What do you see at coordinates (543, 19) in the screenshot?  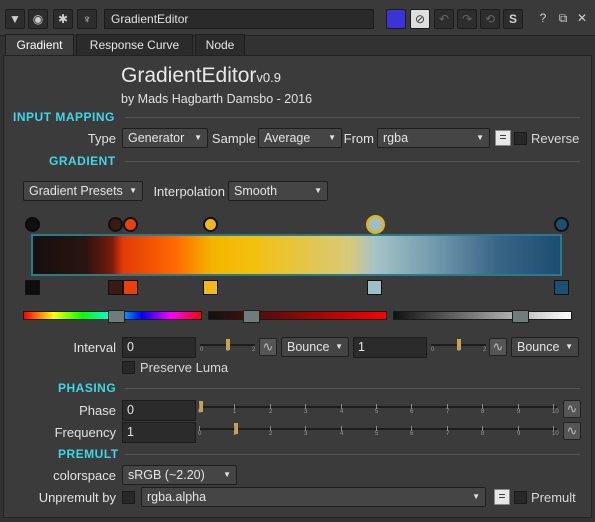 I see `help-icon: ?` at bounding box center [543, 19].